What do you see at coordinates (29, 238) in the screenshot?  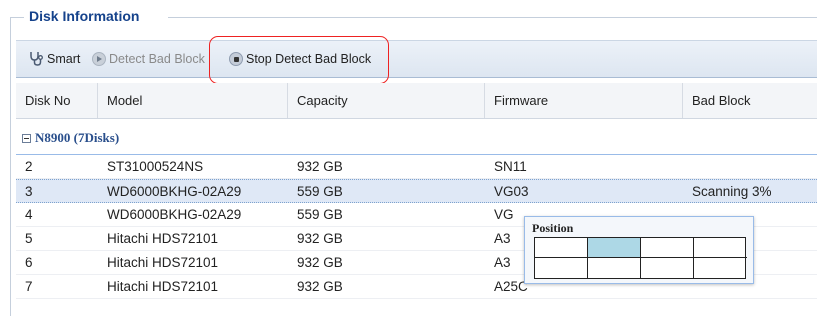 I see `cell-disk-no: 5` at bounding box center [29, 238].